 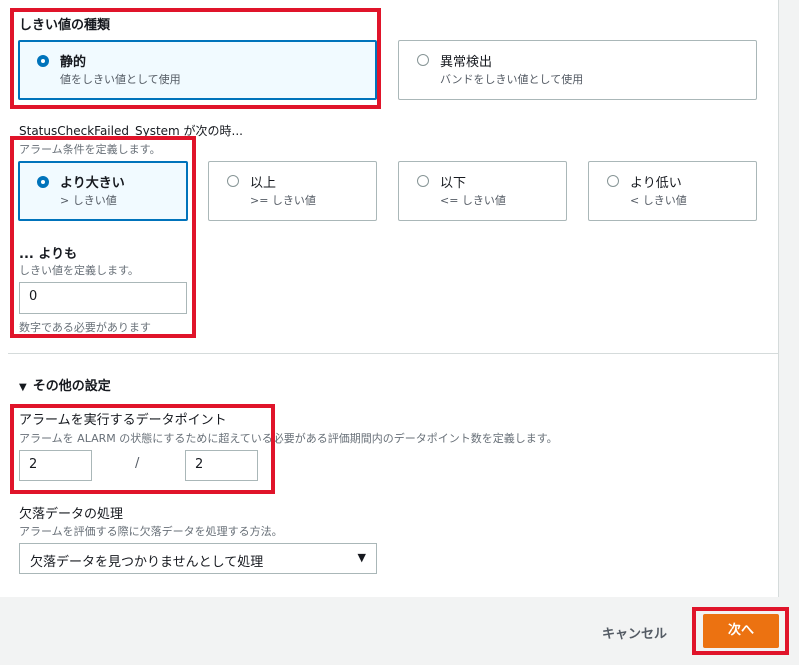 I want to click on missing-data-select: 欠落データを見つかりませんとして処理 ▼, so click(x=198, y=558).